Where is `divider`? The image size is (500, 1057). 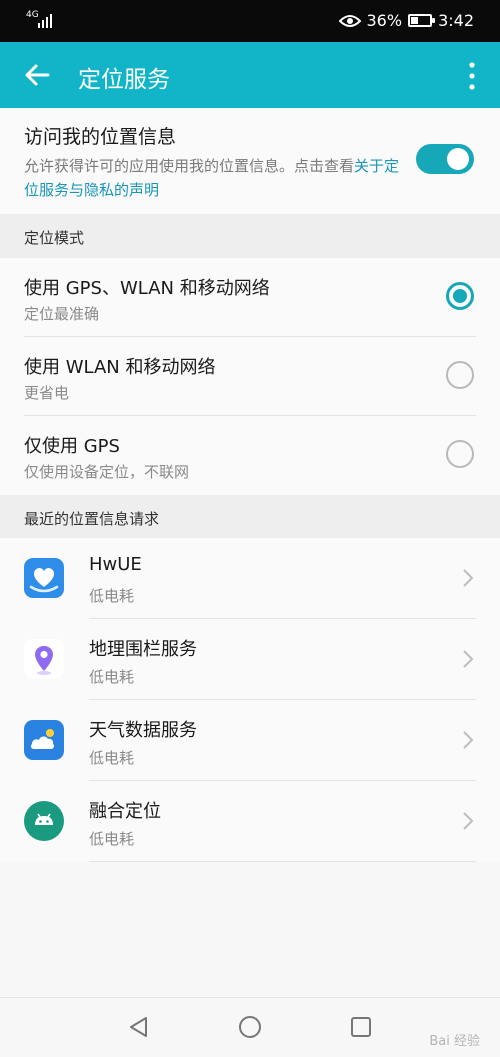 divider is located at coordinates (282, 861).